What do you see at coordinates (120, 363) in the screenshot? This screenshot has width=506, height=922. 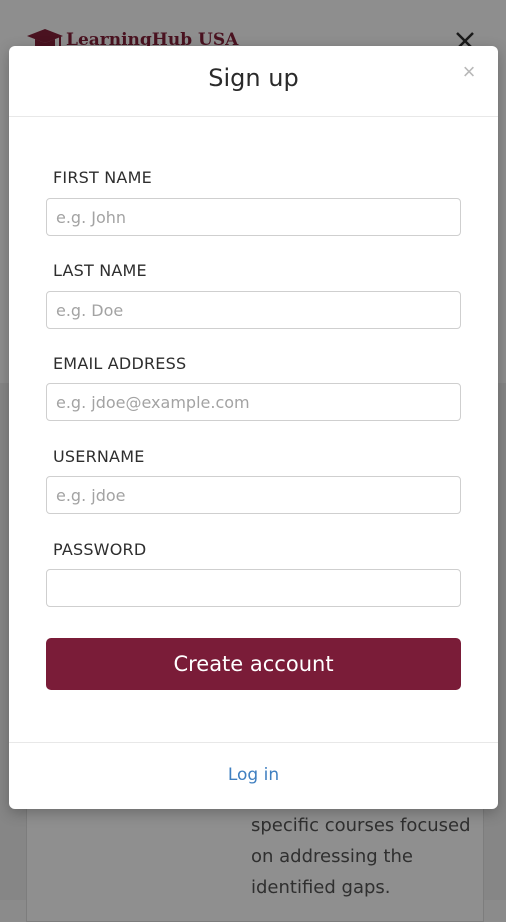 I see `email-address-label: EMAIL ADDRESS` at bounding box center [120, 363].